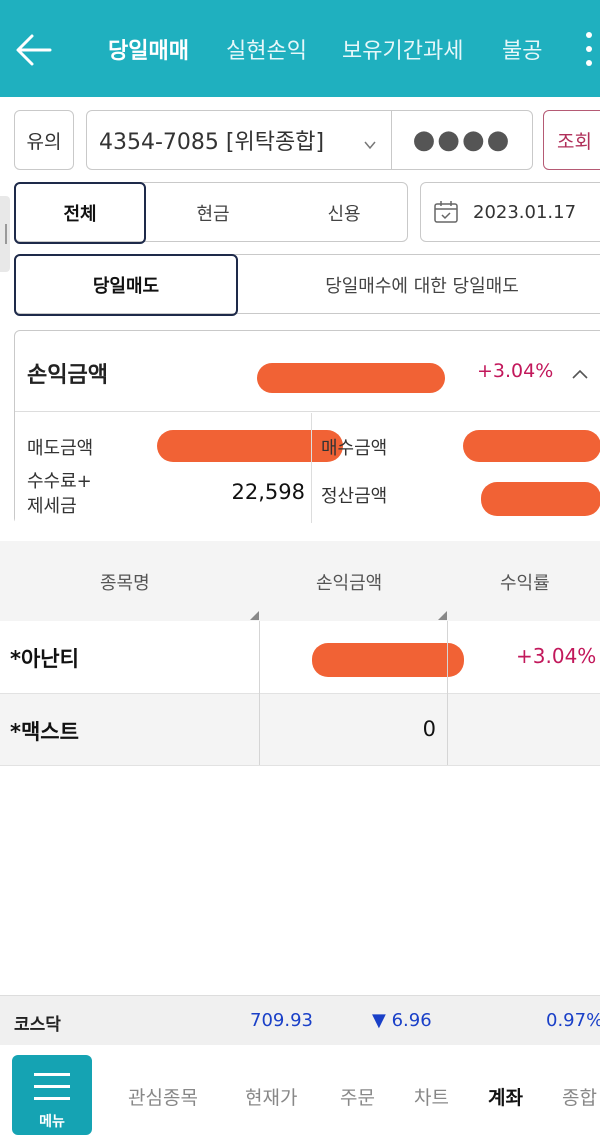 This screenshot has width=600, height=1146. I want to click on menu-button: 메뉴, so click(52, 1095).